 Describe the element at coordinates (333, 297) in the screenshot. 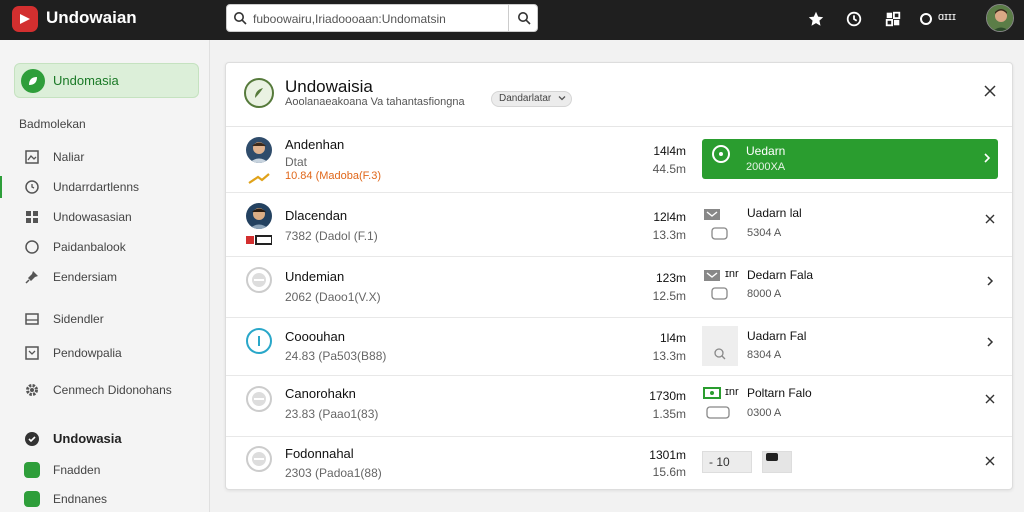

I see `row-subtitle: 2062 (Daoo1(V.X)` at that location.